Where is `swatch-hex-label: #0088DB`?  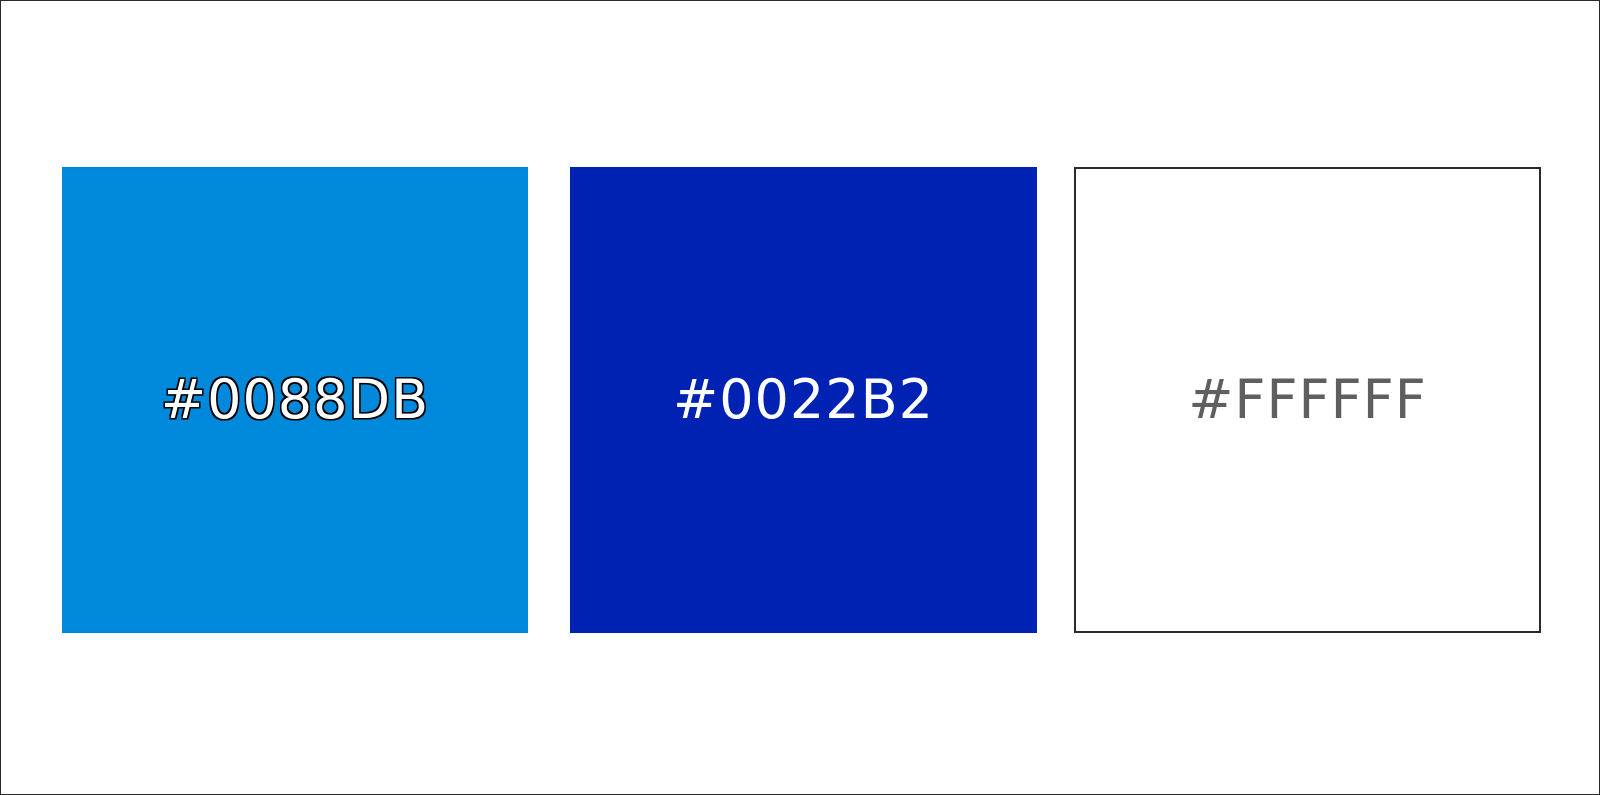 swatch-hex-label: #0088DB is located at coordinates (295, 399).